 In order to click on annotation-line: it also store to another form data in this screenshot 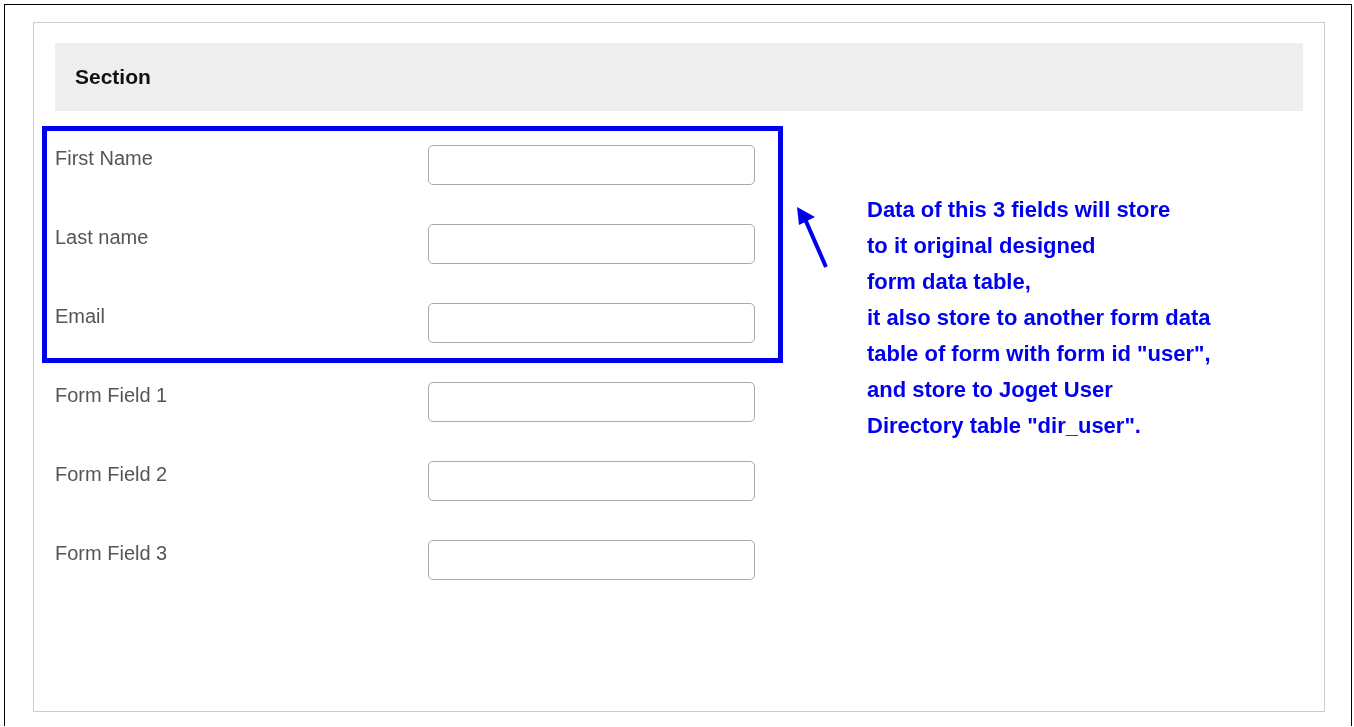, I will do `click(1039, 318)`.